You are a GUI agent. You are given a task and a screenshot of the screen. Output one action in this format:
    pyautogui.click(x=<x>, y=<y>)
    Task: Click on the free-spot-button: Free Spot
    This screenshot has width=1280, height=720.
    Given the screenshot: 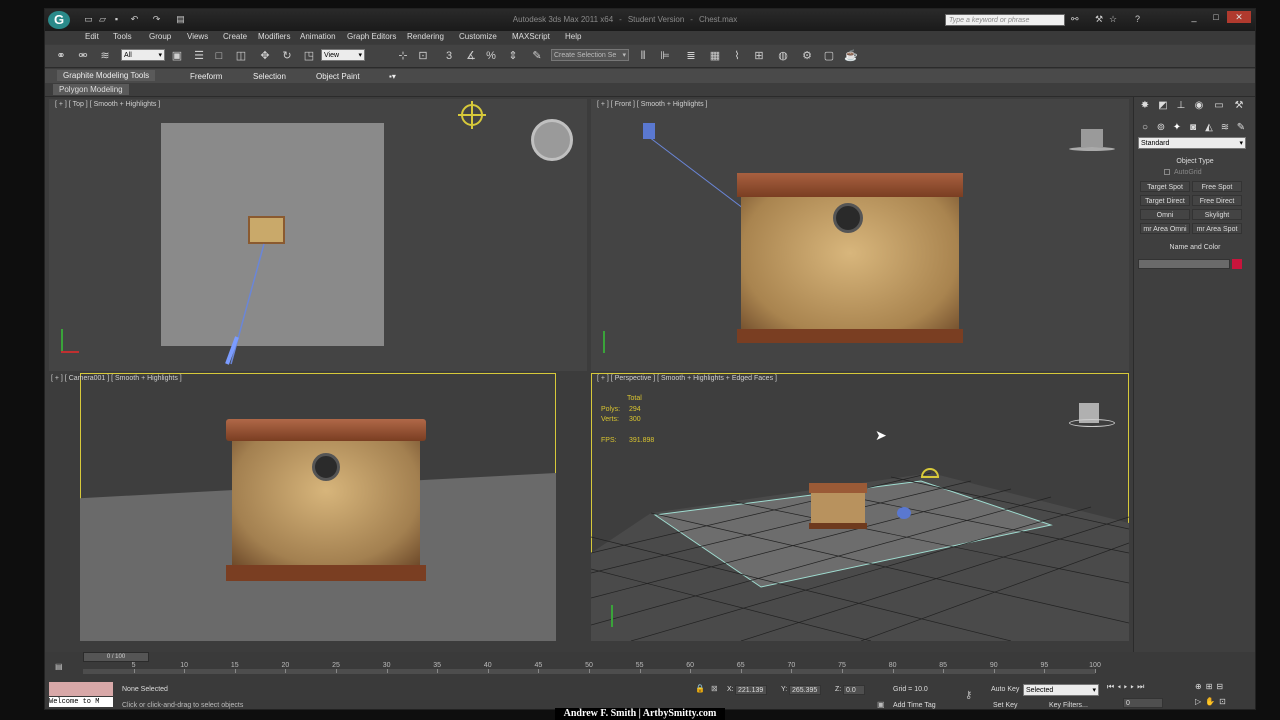 What is the action you would take?
    pyautogui.click(x=1217, y=186)
    